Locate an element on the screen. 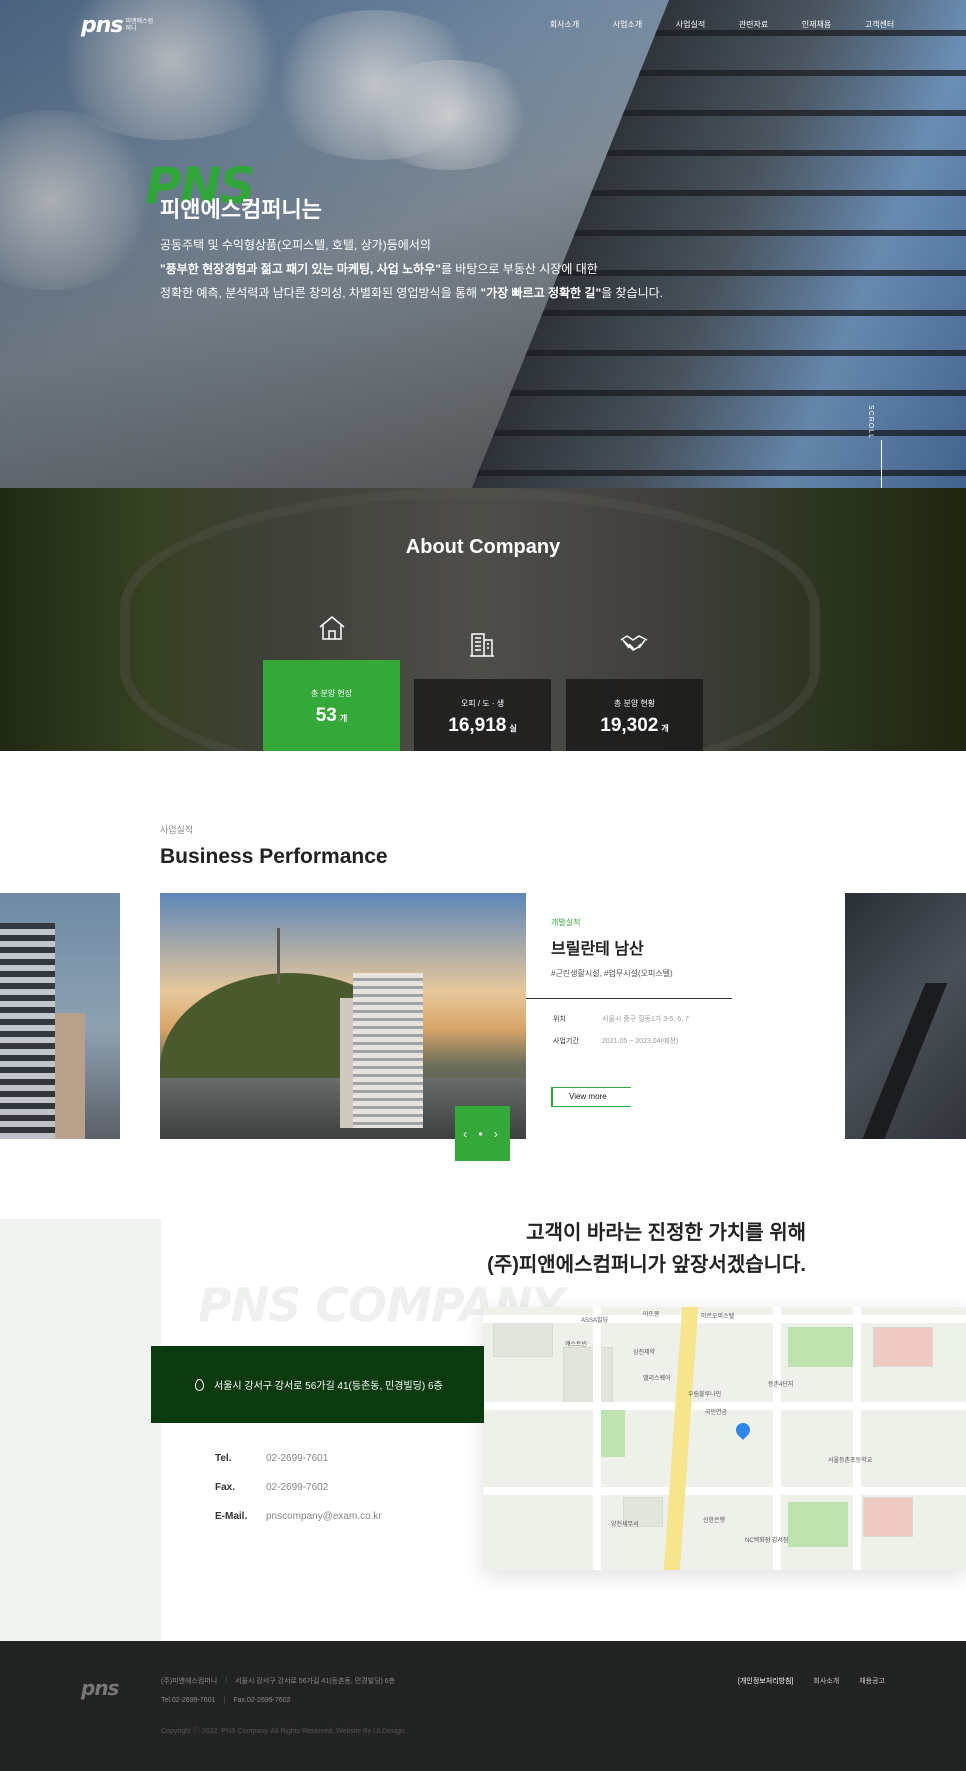  contact-email-row: E-Mail. pnscompany@exam.co.kr is located at coordinates (298, 1516).